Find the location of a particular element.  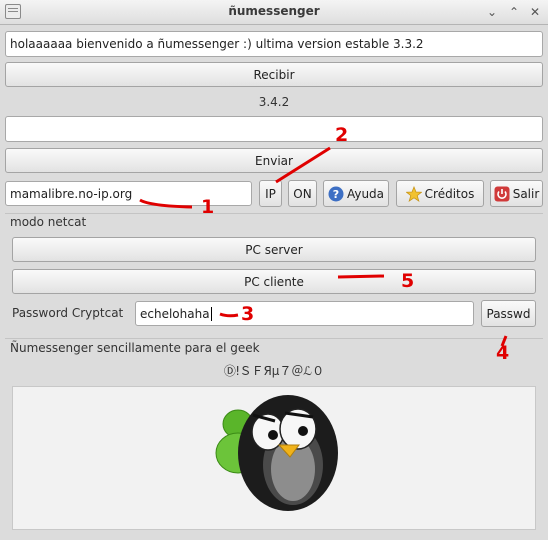

annotation-1: 1 is located at coordinates (208, 207).